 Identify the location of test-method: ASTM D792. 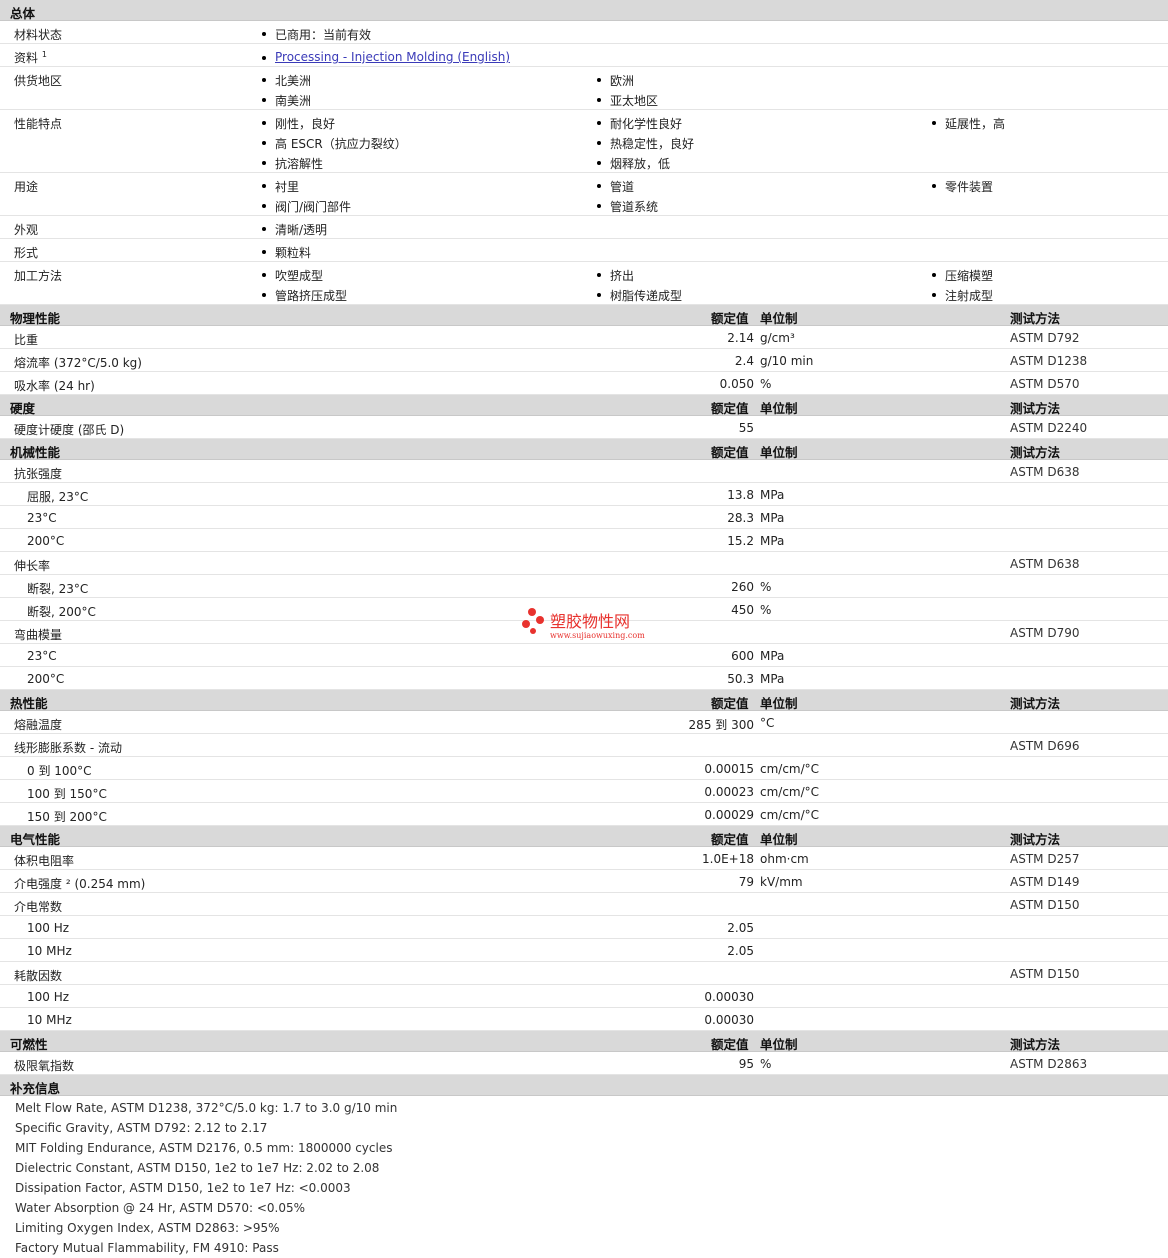
(1045, 338).